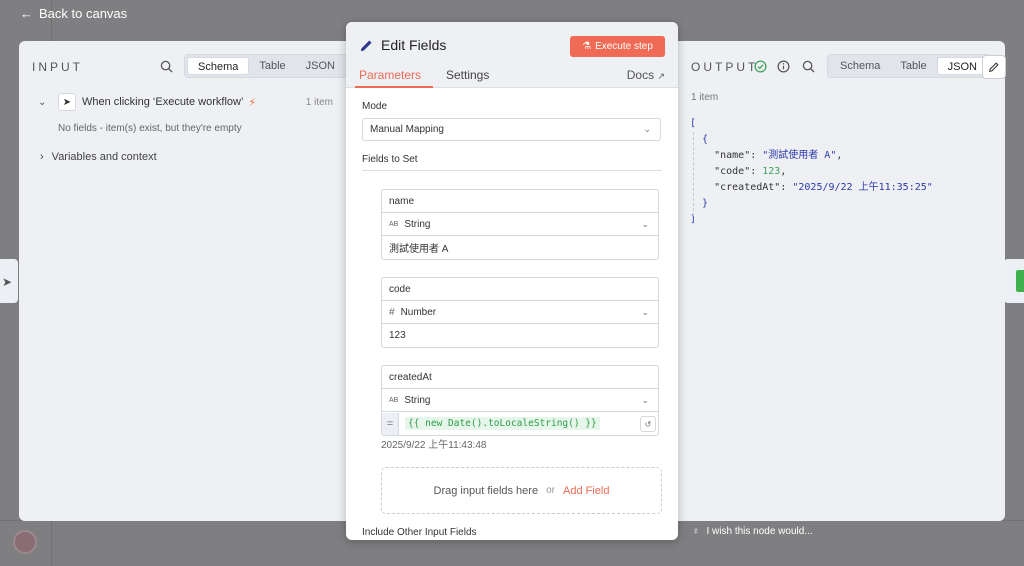 This screenshot has width=1024, height=566. Describe the element at coordinates (648, 424) in the screenshot. I see `reset-expression-icon: ↺` at that location.